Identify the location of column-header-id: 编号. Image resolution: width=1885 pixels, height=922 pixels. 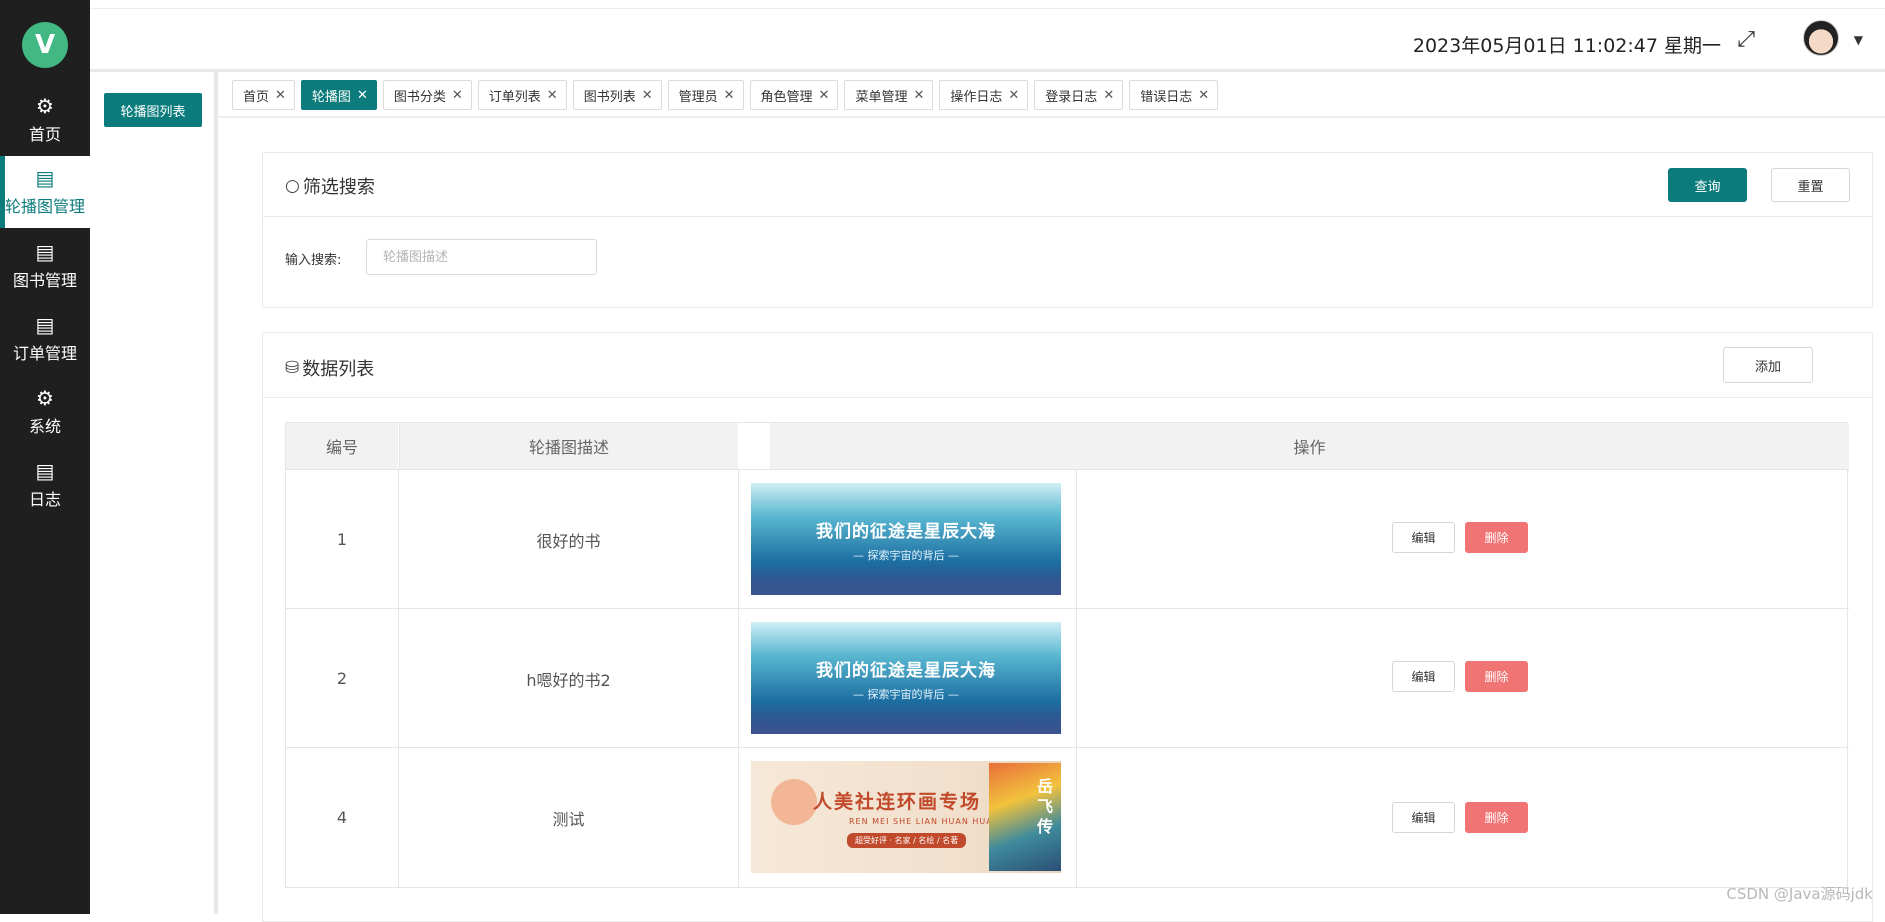
(342, 446).